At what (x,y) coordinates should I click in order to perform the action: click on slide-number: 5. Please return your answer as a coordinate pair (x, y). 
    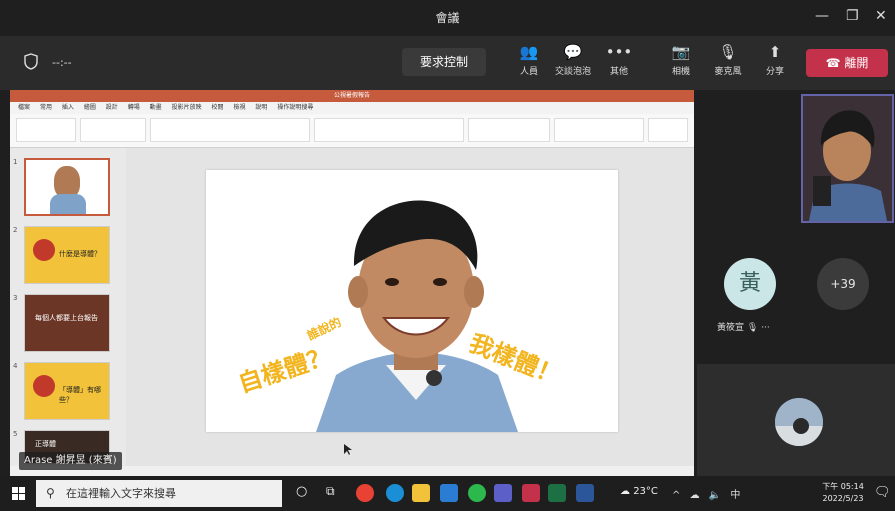
    Looking at the image, I should click on (15, 434).